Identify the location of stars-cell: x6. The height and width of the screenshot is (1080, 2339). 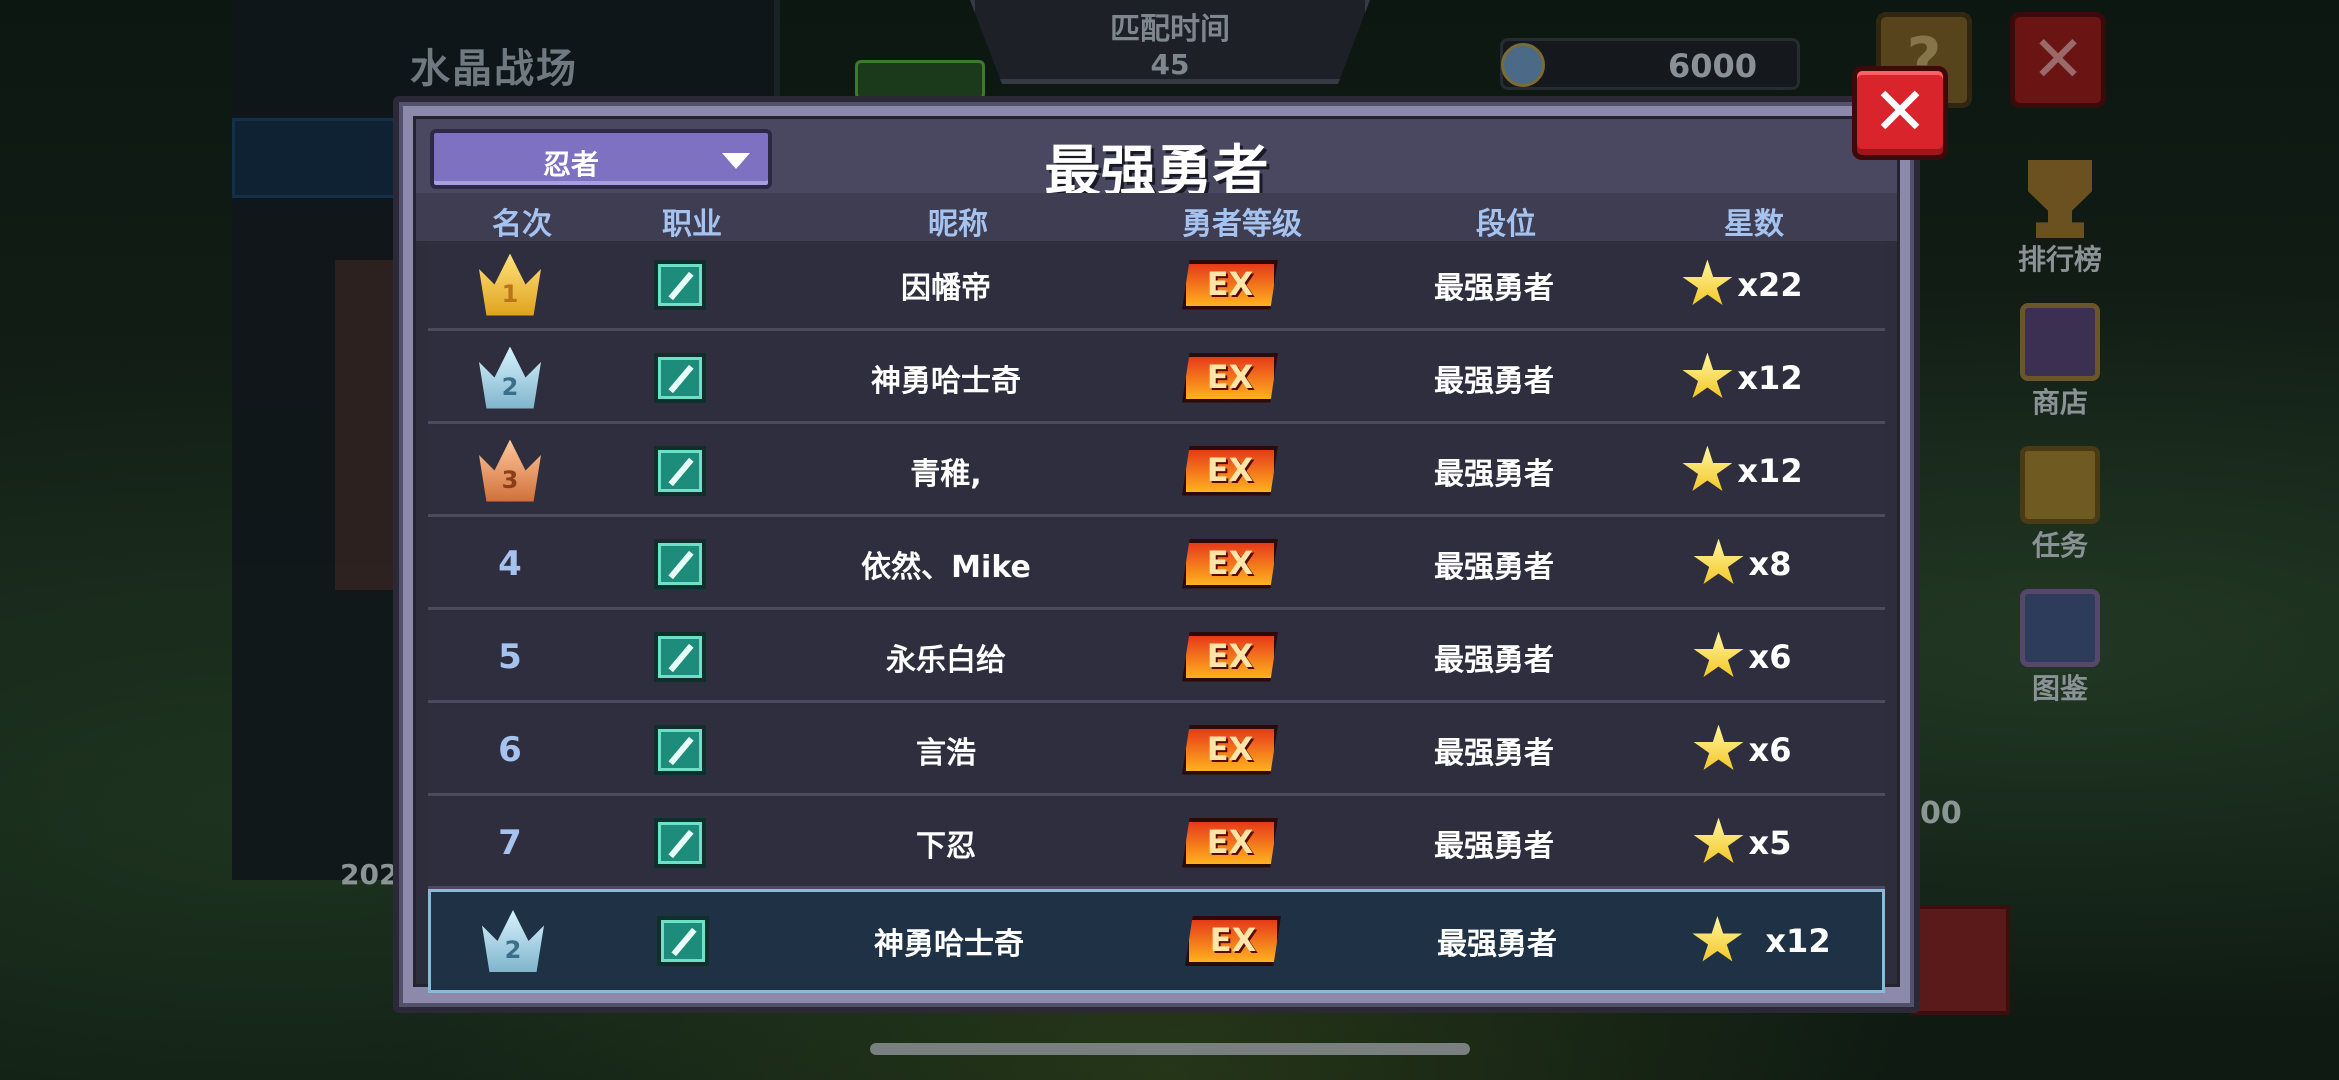
(1742, 656).